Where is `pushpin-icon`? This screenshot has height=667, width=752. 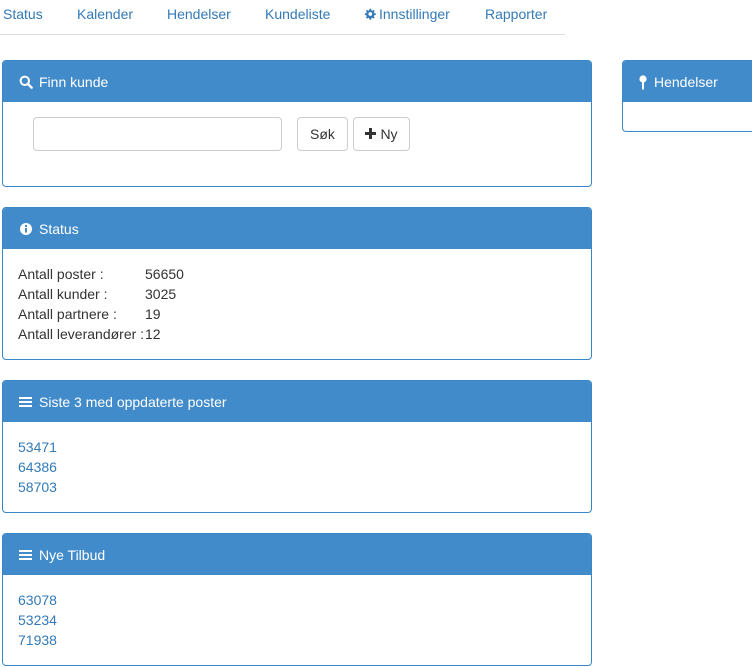 pushpin-icon is located at coordinates (643, 81).